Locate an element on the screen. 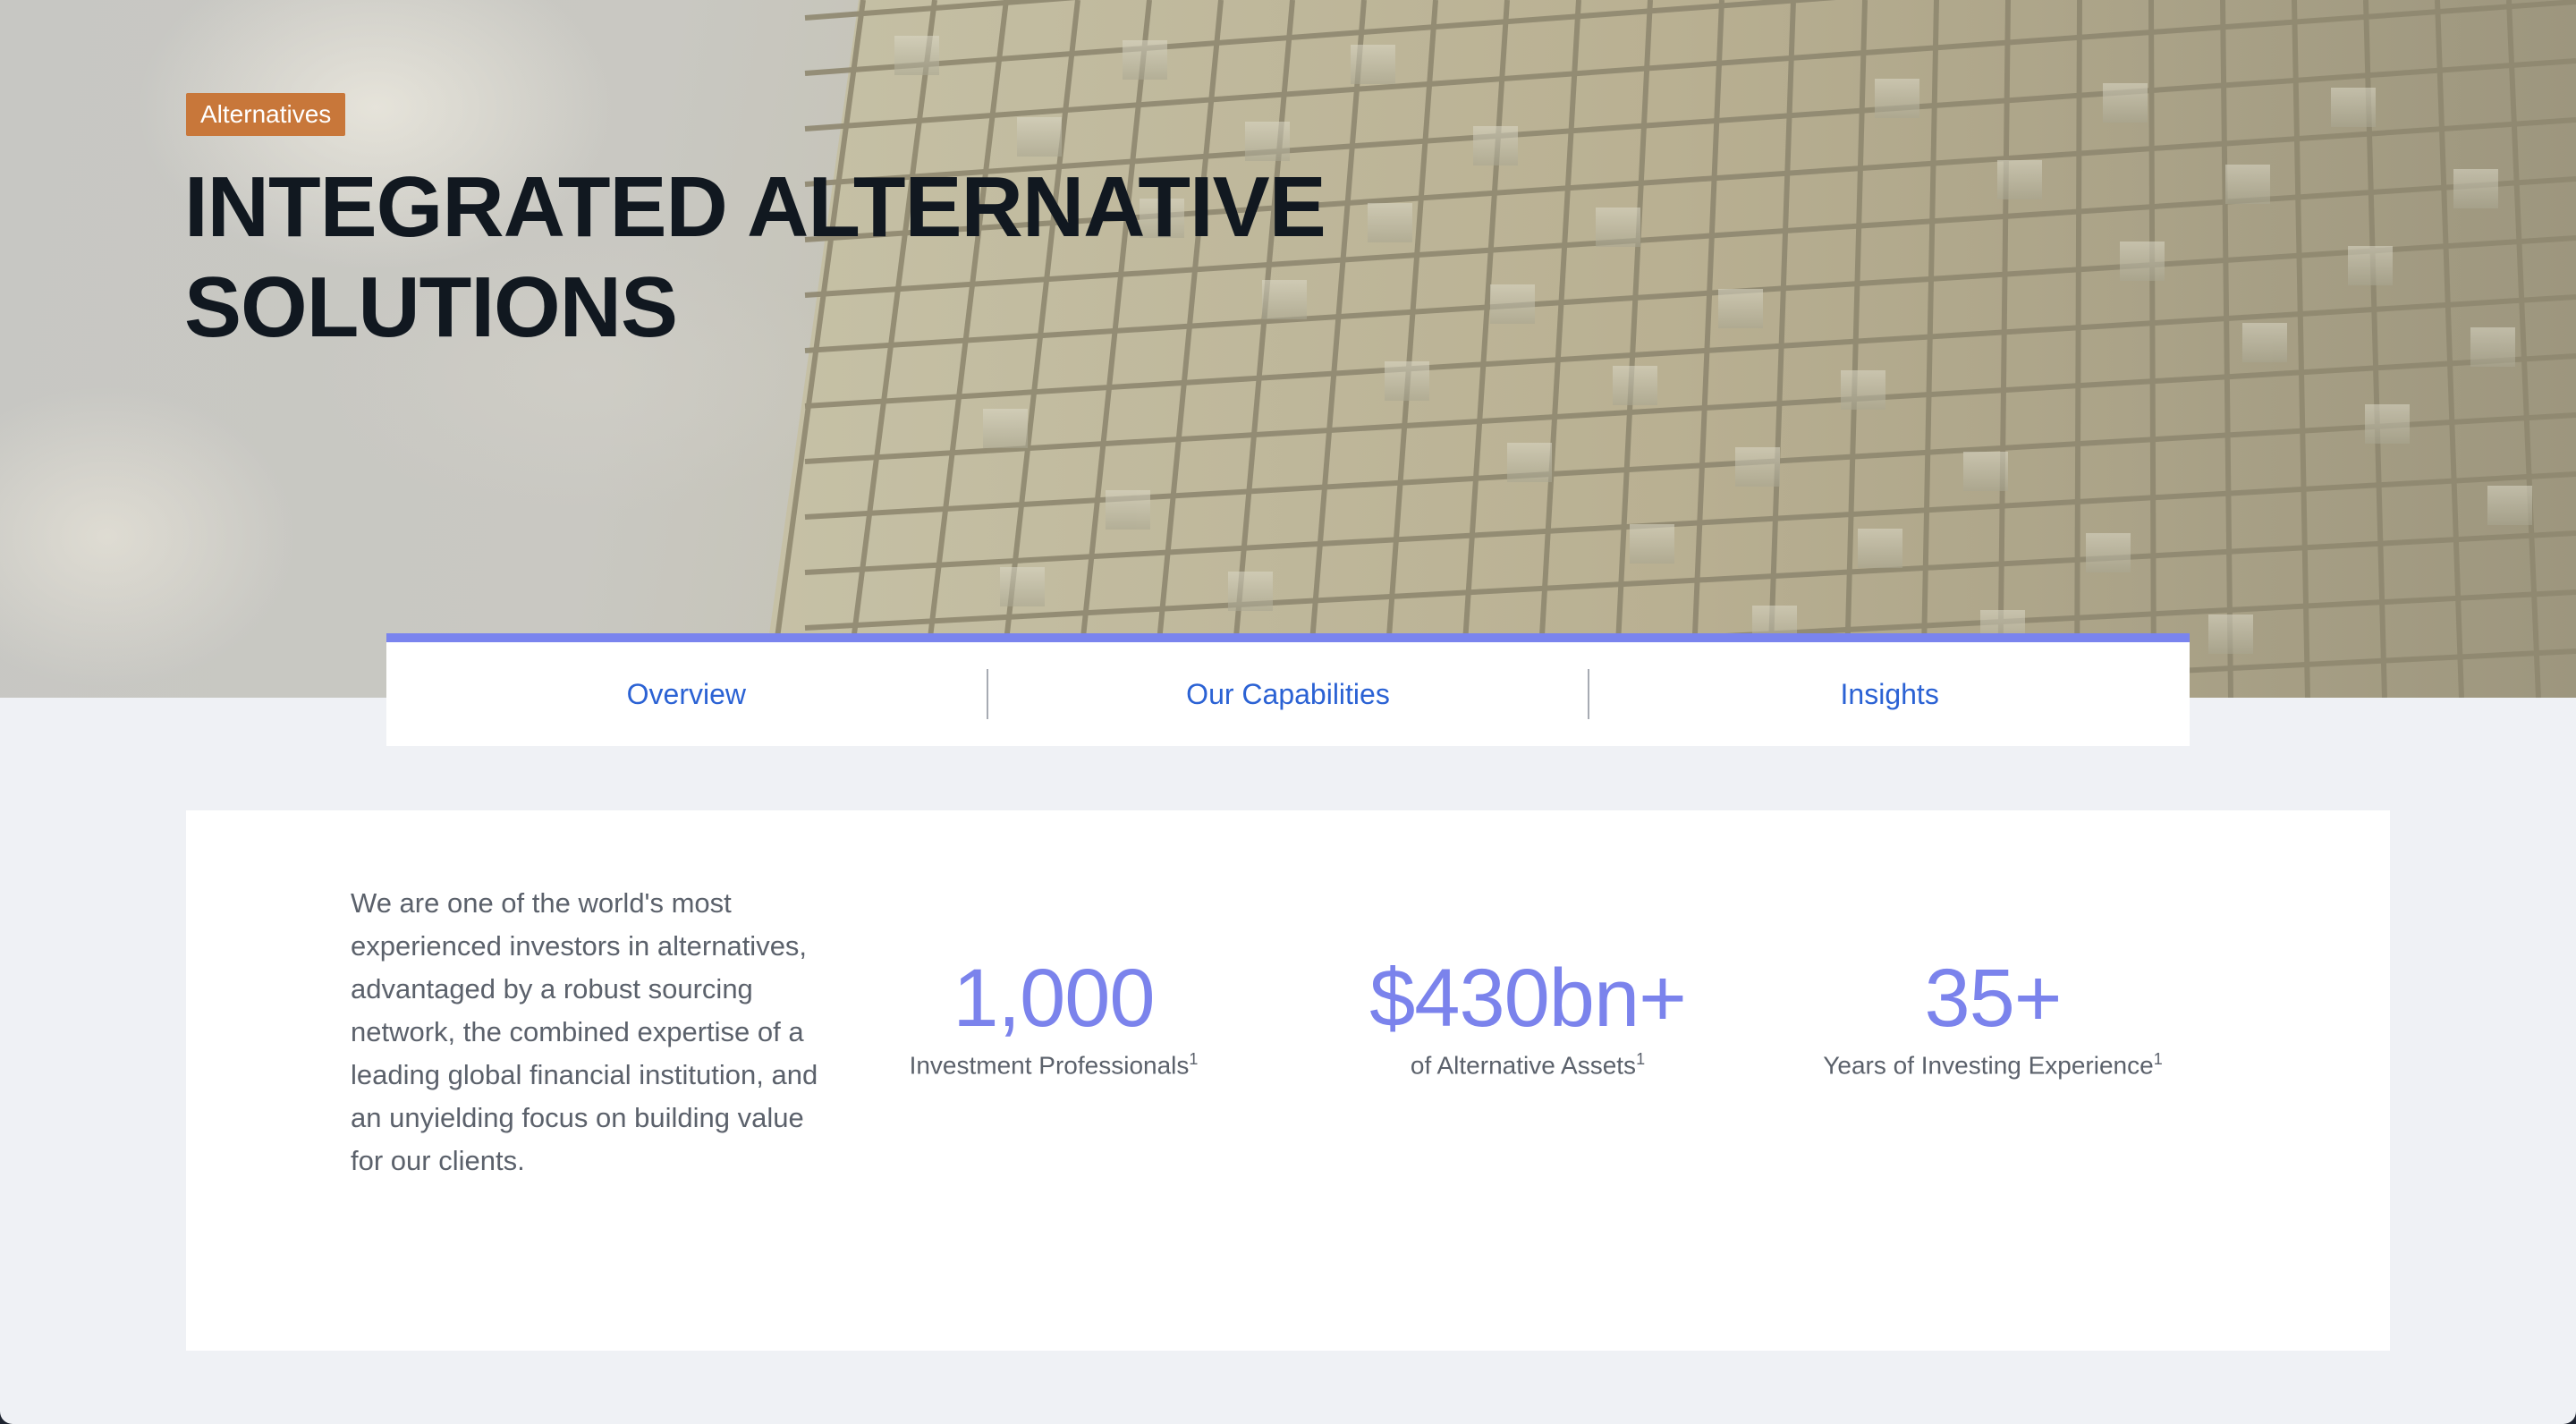 This screenshot has width=2576, height=1424. stat-value: 1,000 is located at coordinates (1054, 998).